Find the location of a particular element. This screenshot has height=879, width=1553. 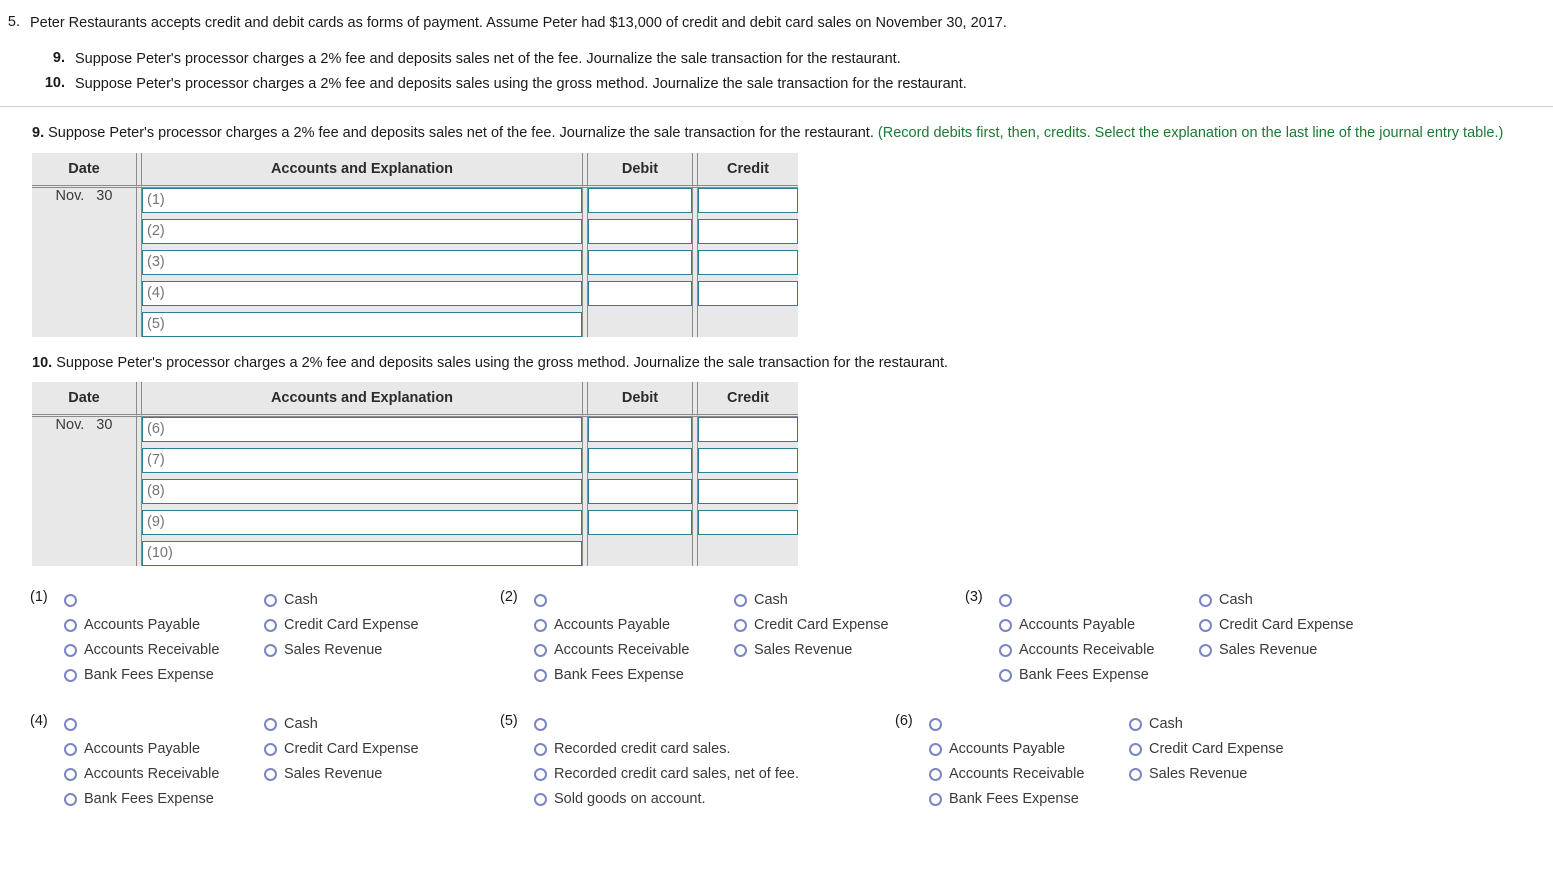

option-item: Sold goods on account. is located at coordinates (666, 799).